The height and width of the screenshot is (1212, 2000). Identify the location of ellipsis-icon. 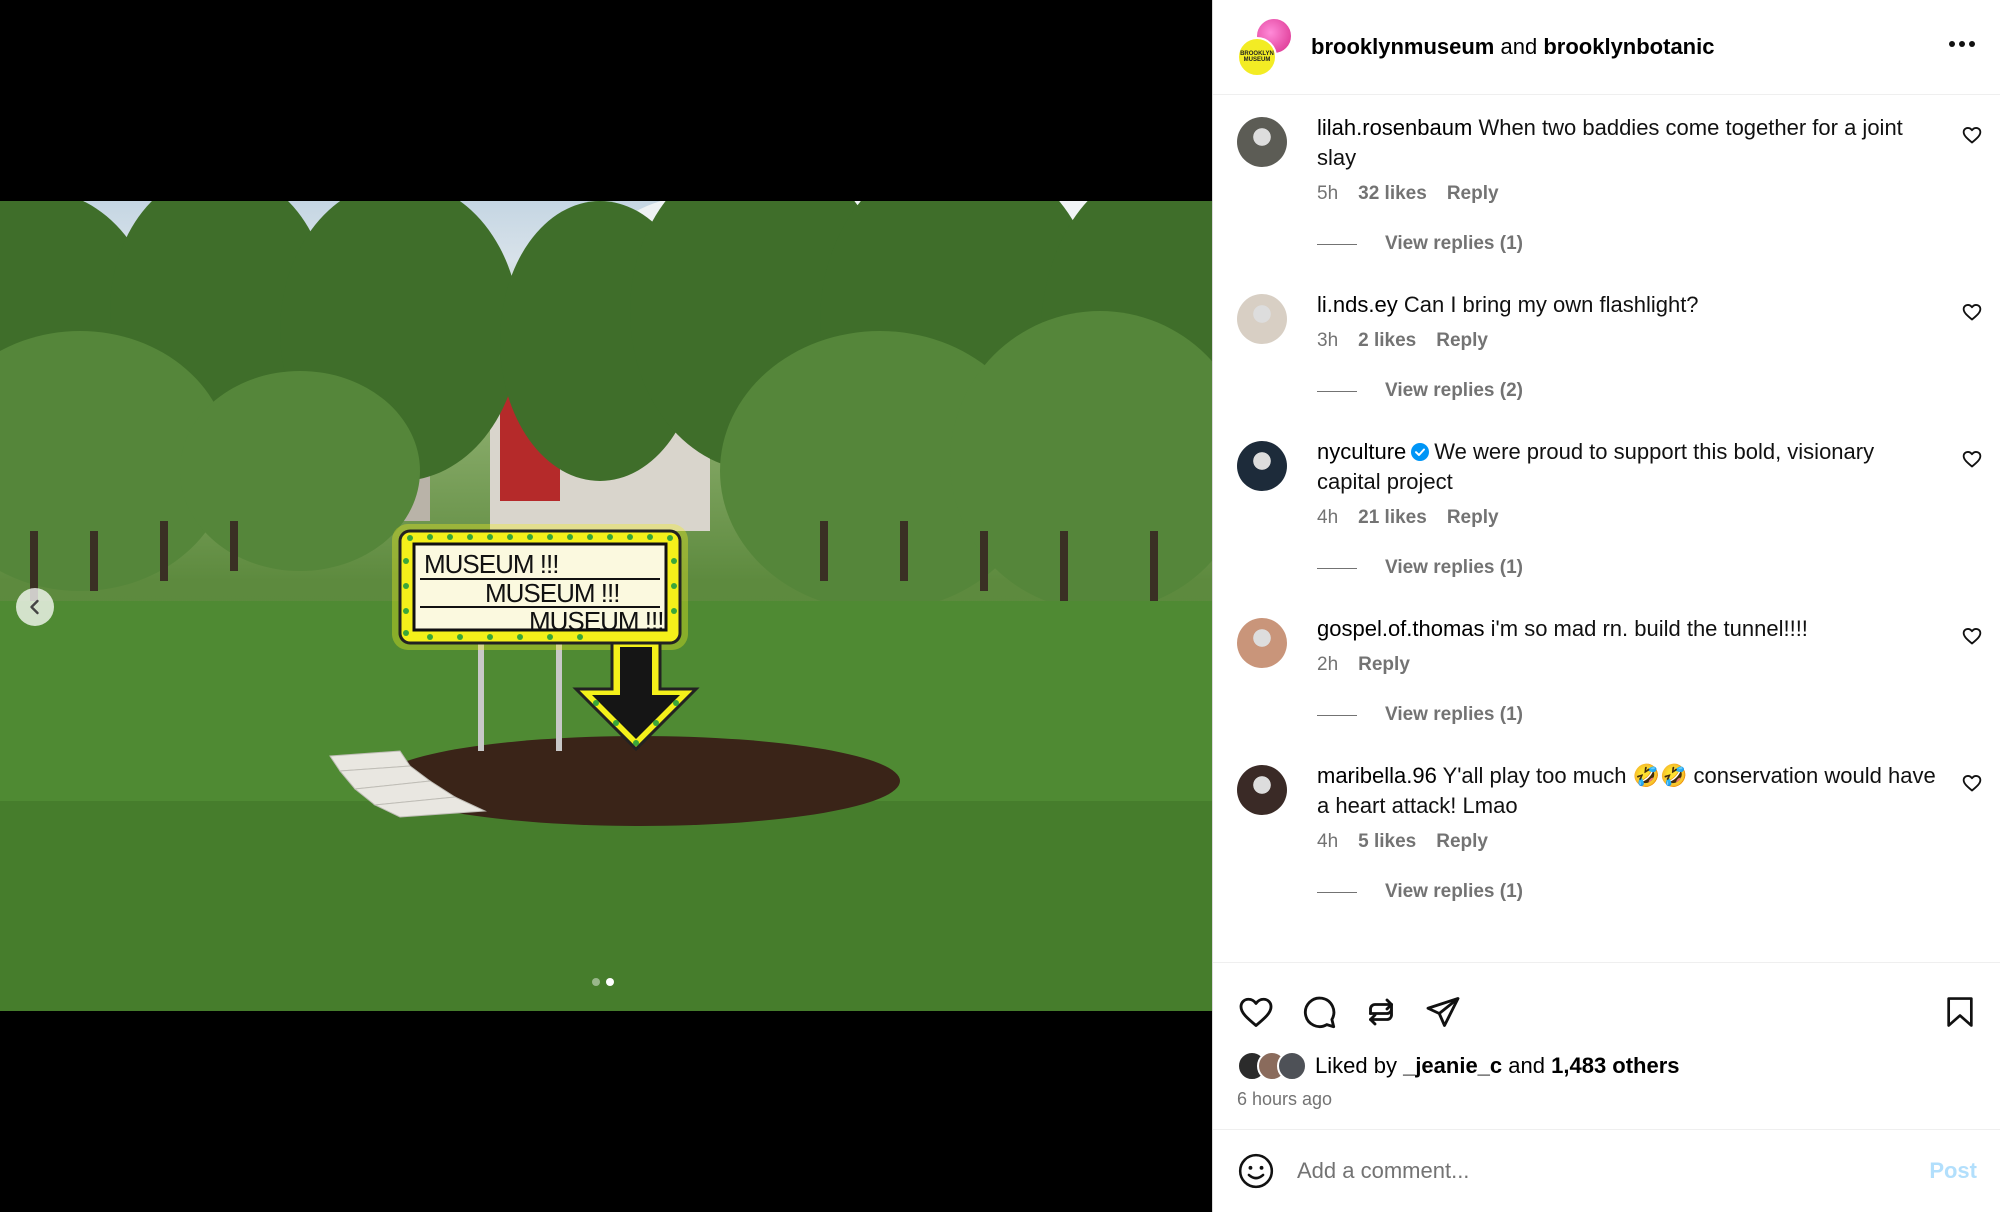
(1962, 44).